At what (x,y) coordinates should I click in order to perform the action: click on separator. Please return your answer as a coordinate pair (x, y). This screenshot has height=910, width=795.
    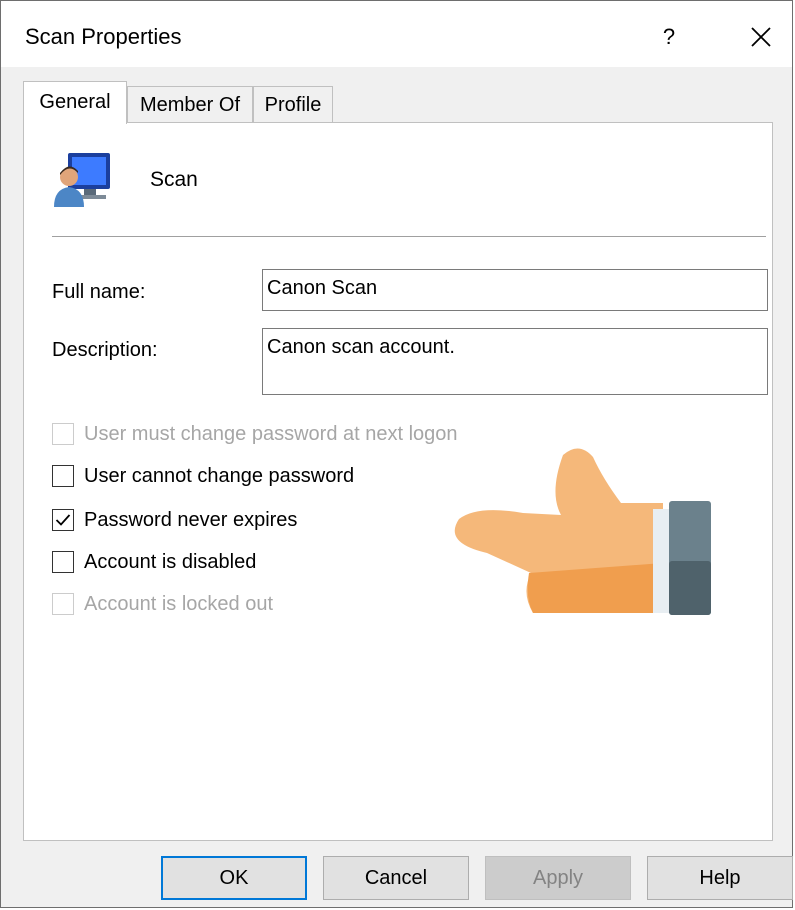
    Looking at the image, I should click on (409, 236).